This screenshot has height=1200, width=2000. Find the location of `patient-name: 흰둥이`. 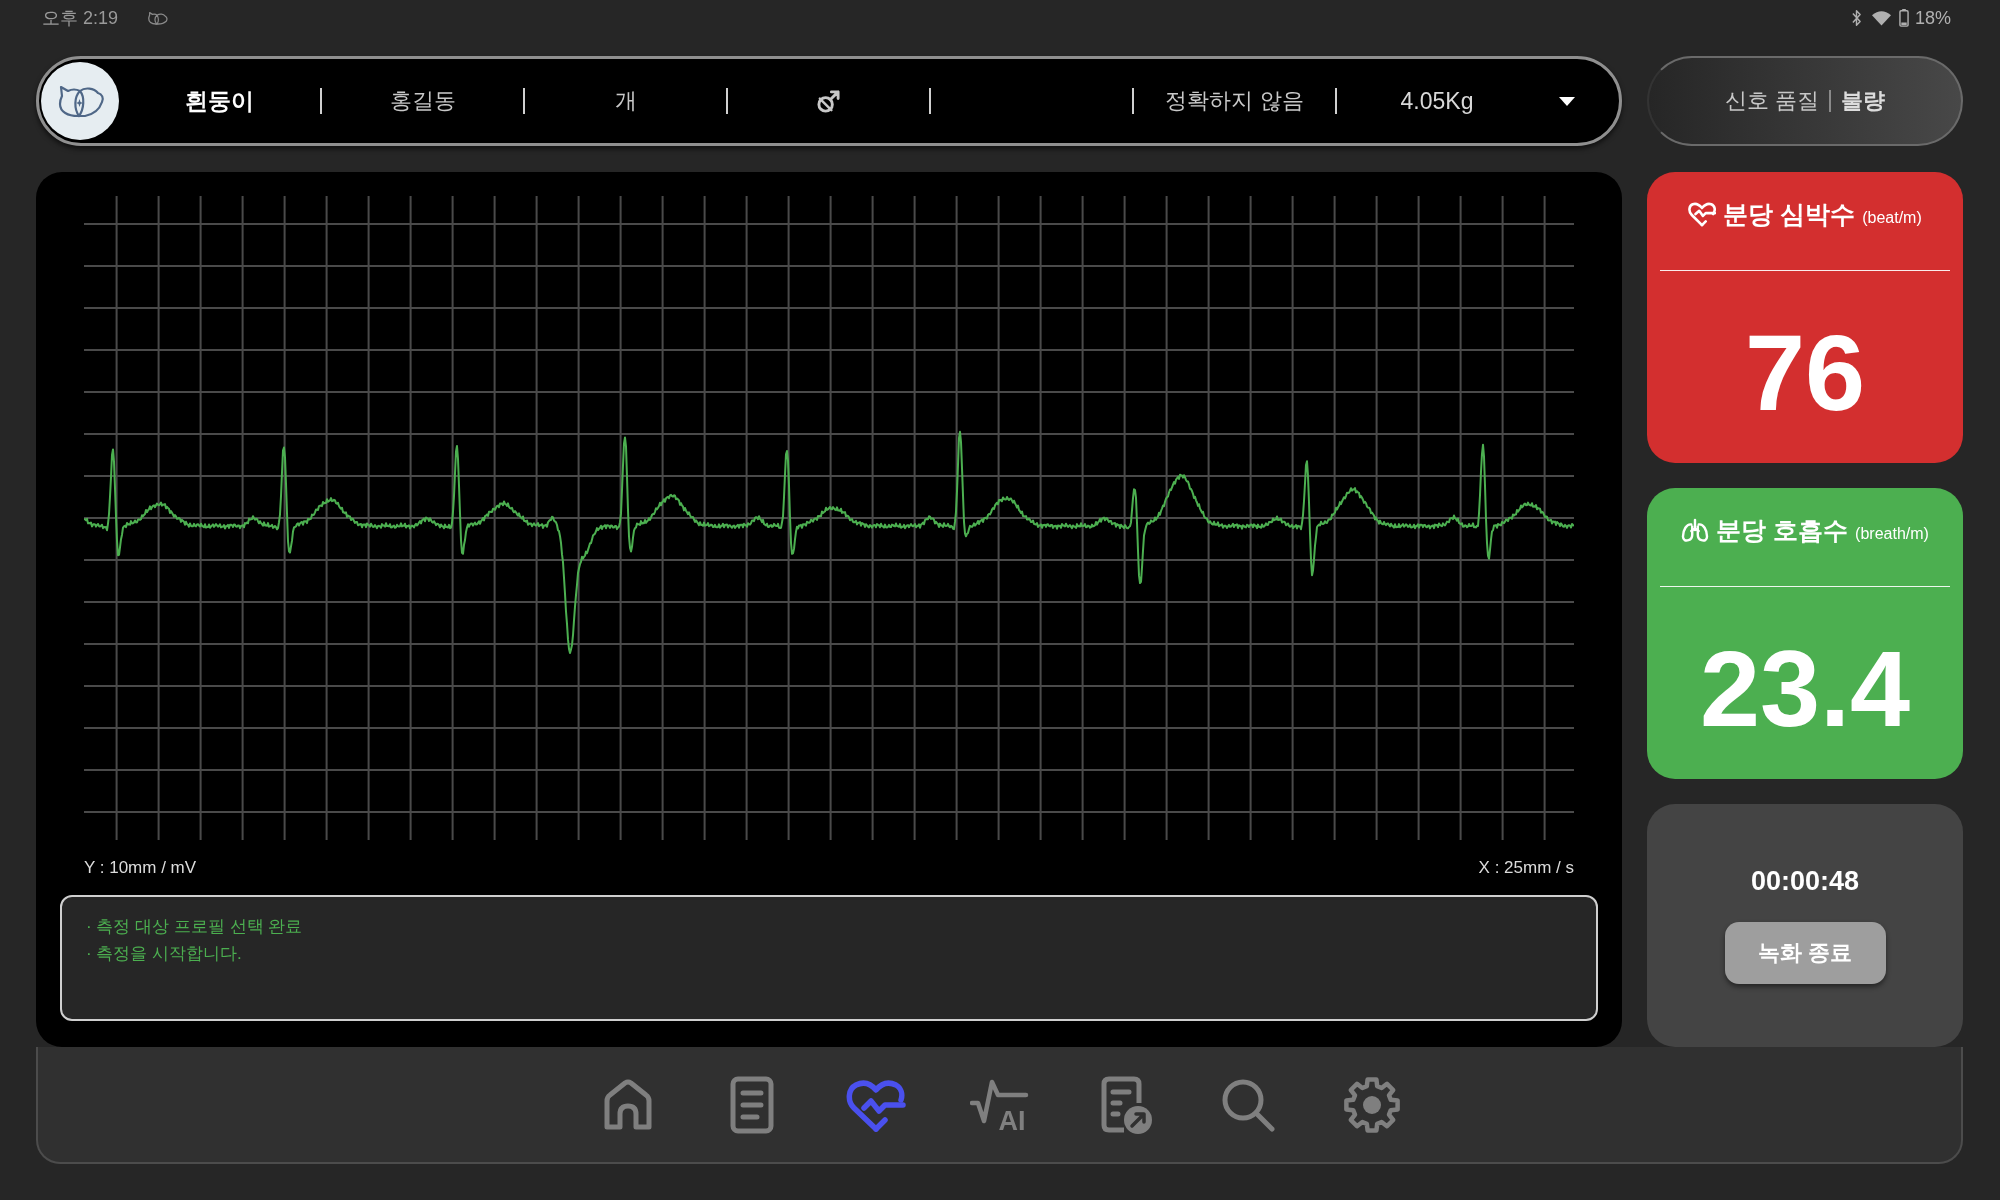

patient-name: 흰둥이 is located at coordinates (219, 101).